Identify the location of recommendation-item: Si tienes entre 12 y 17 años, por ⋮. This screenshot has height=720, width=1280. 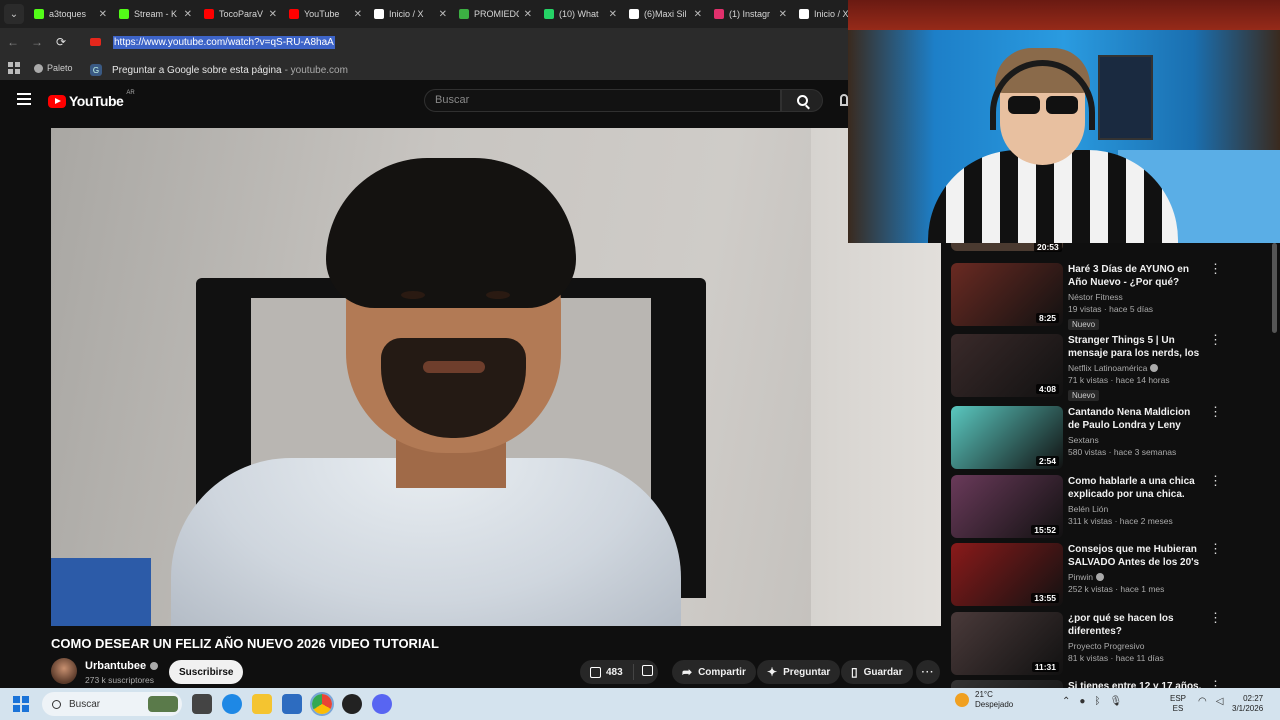
(1091, 683).